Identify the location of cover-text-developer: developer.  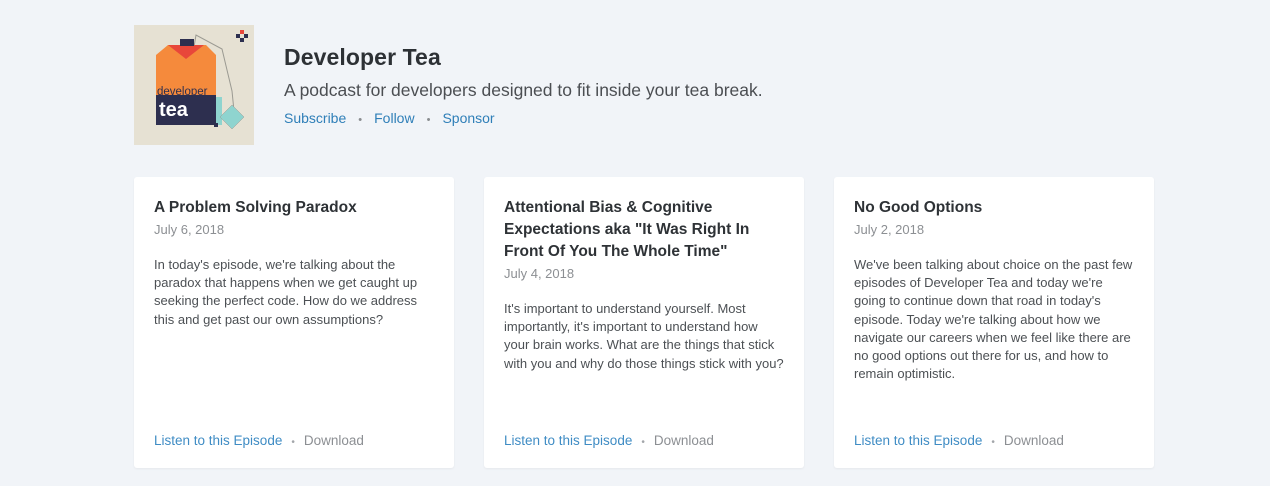
(182, 92).